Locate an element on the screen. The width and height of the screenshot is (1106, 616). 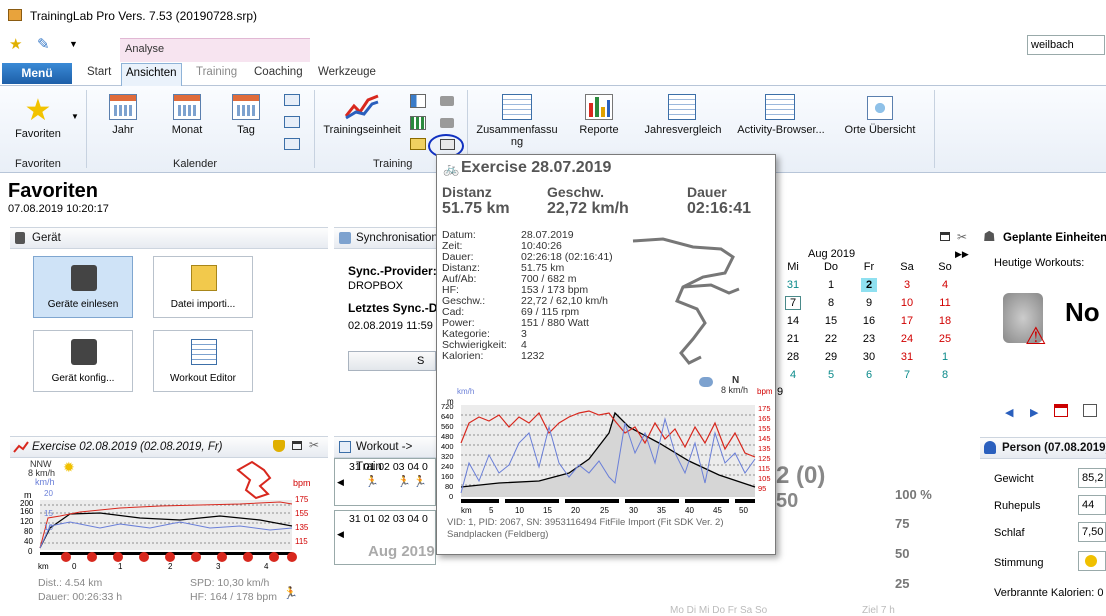
calendar-day: 25 is located at coordinates (945, 339).